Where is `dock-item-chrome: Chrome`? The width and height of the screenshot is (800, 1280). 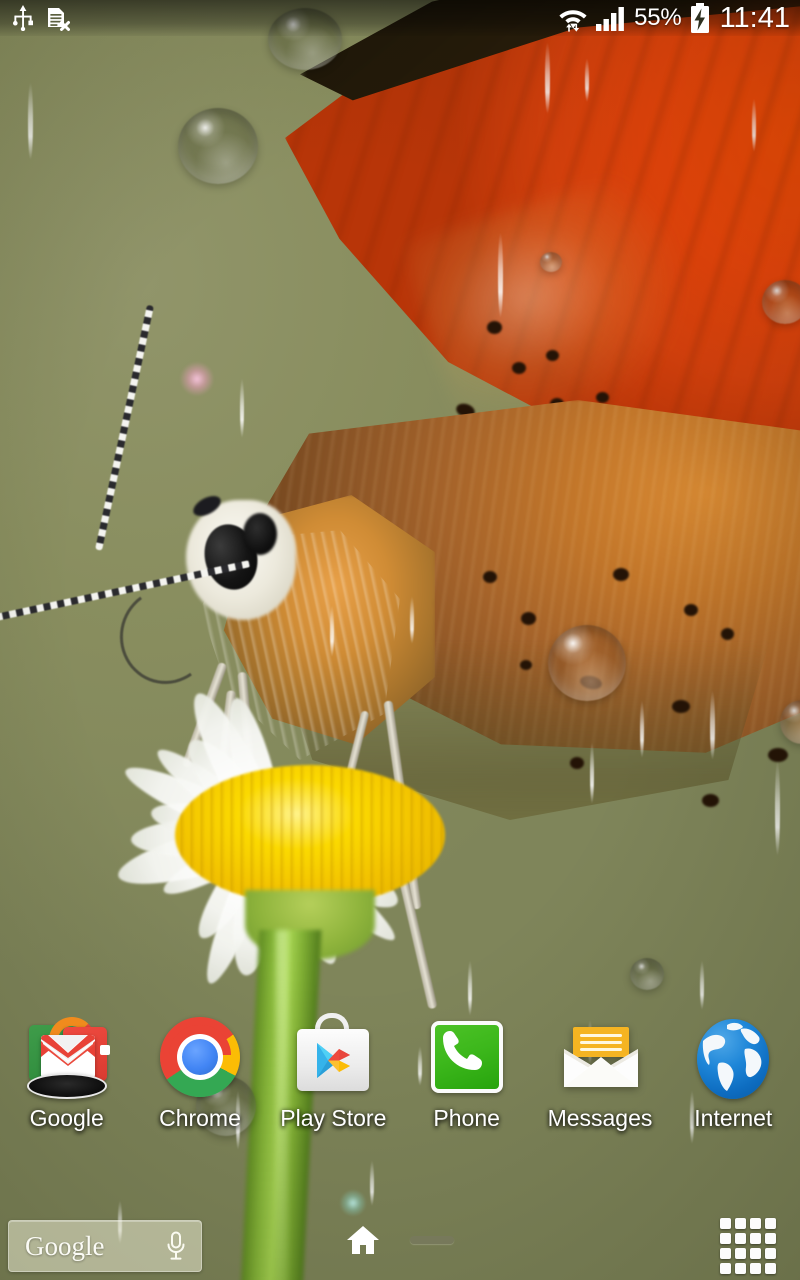
dock-item-chrome: Chrome is located at coordinates (199, 1080).